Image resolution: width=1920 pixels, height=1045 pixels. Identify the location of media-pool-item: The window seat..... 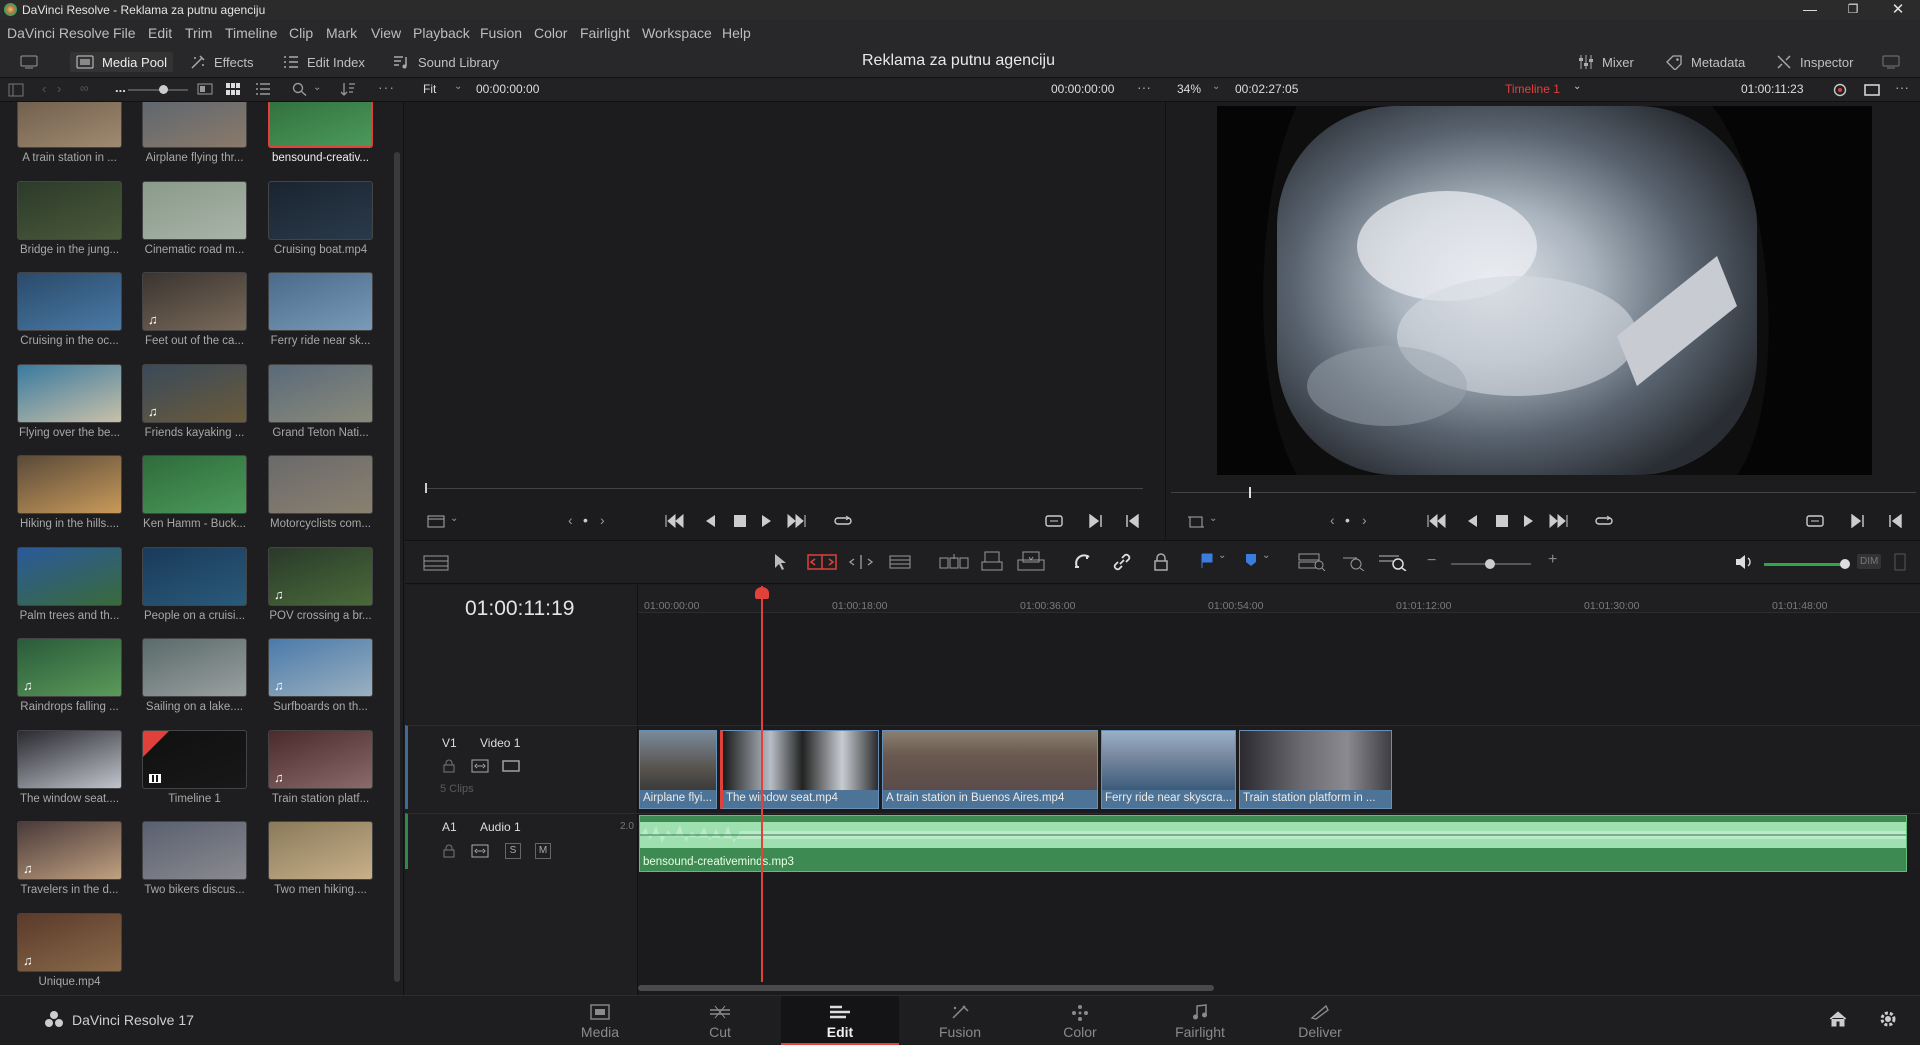
(69, 772).